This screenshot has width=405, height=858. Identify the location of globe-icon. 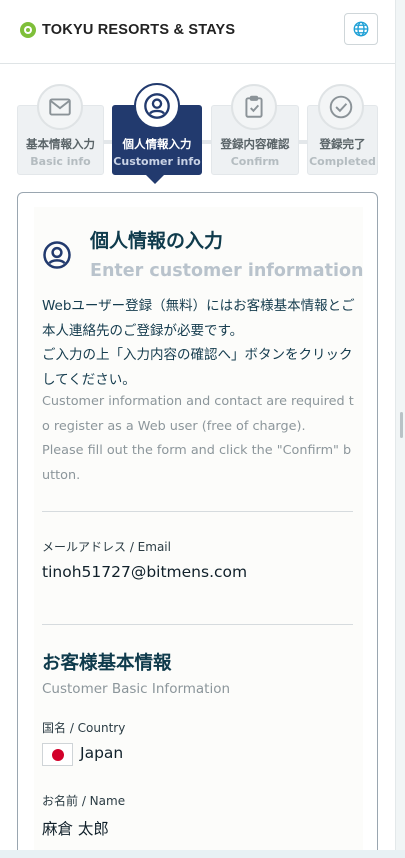
(361, 29).